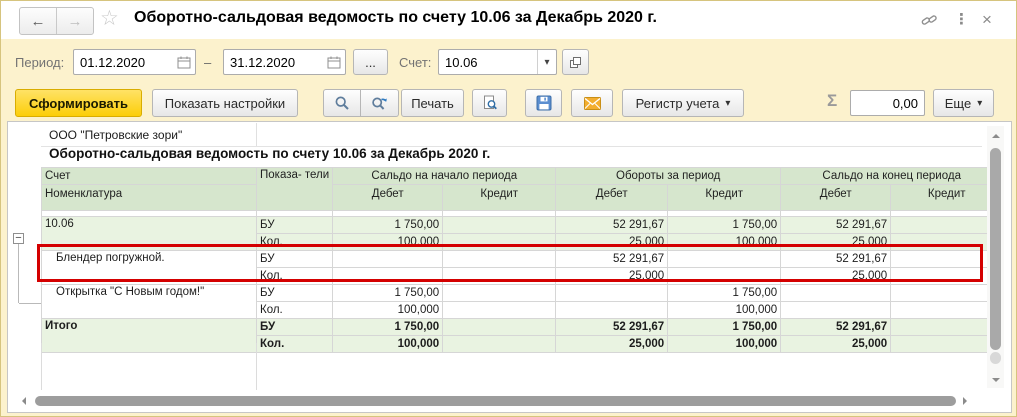  Describe the element at coordinates (78, 103) in the screenshot. I see `generate-button: Сформировать` at that location.